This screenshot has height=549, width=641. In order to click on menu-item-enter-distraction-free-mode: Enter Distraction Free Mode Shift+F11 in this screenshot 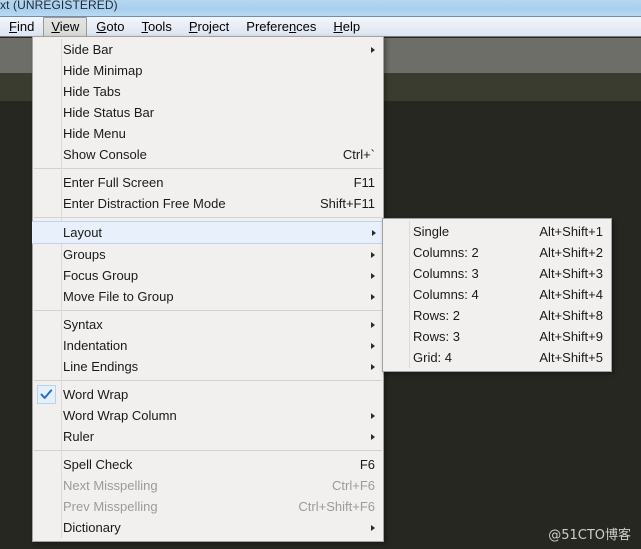, I will do `click(208, 203)`.